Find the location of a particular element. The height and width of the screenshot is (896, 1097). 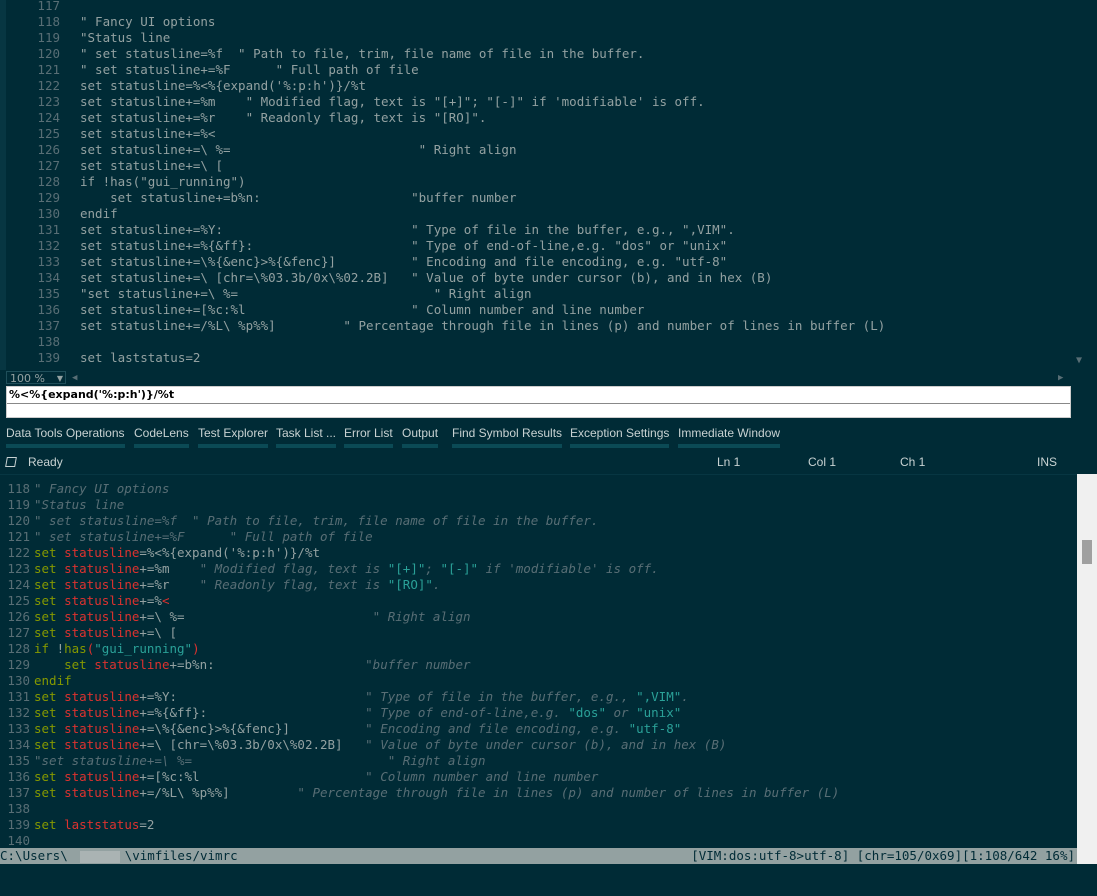

divider is located at coordinates (538, 403).